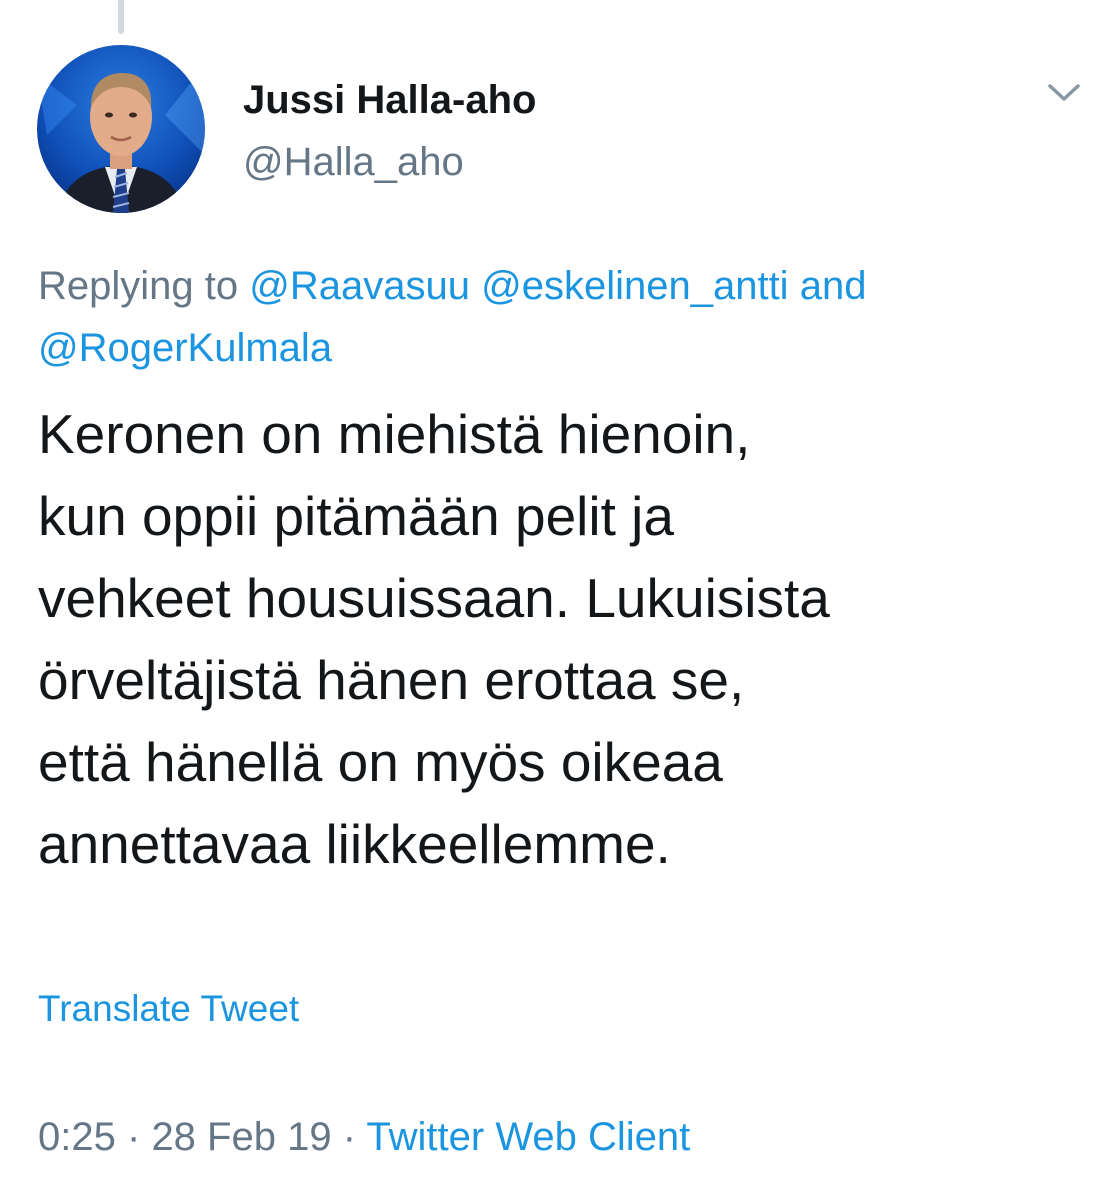 This screenshot has height=1200, width=1117. I want to click on tweet-text-line: örveltäjistä hänen erottaa se,, so click(391, 680).